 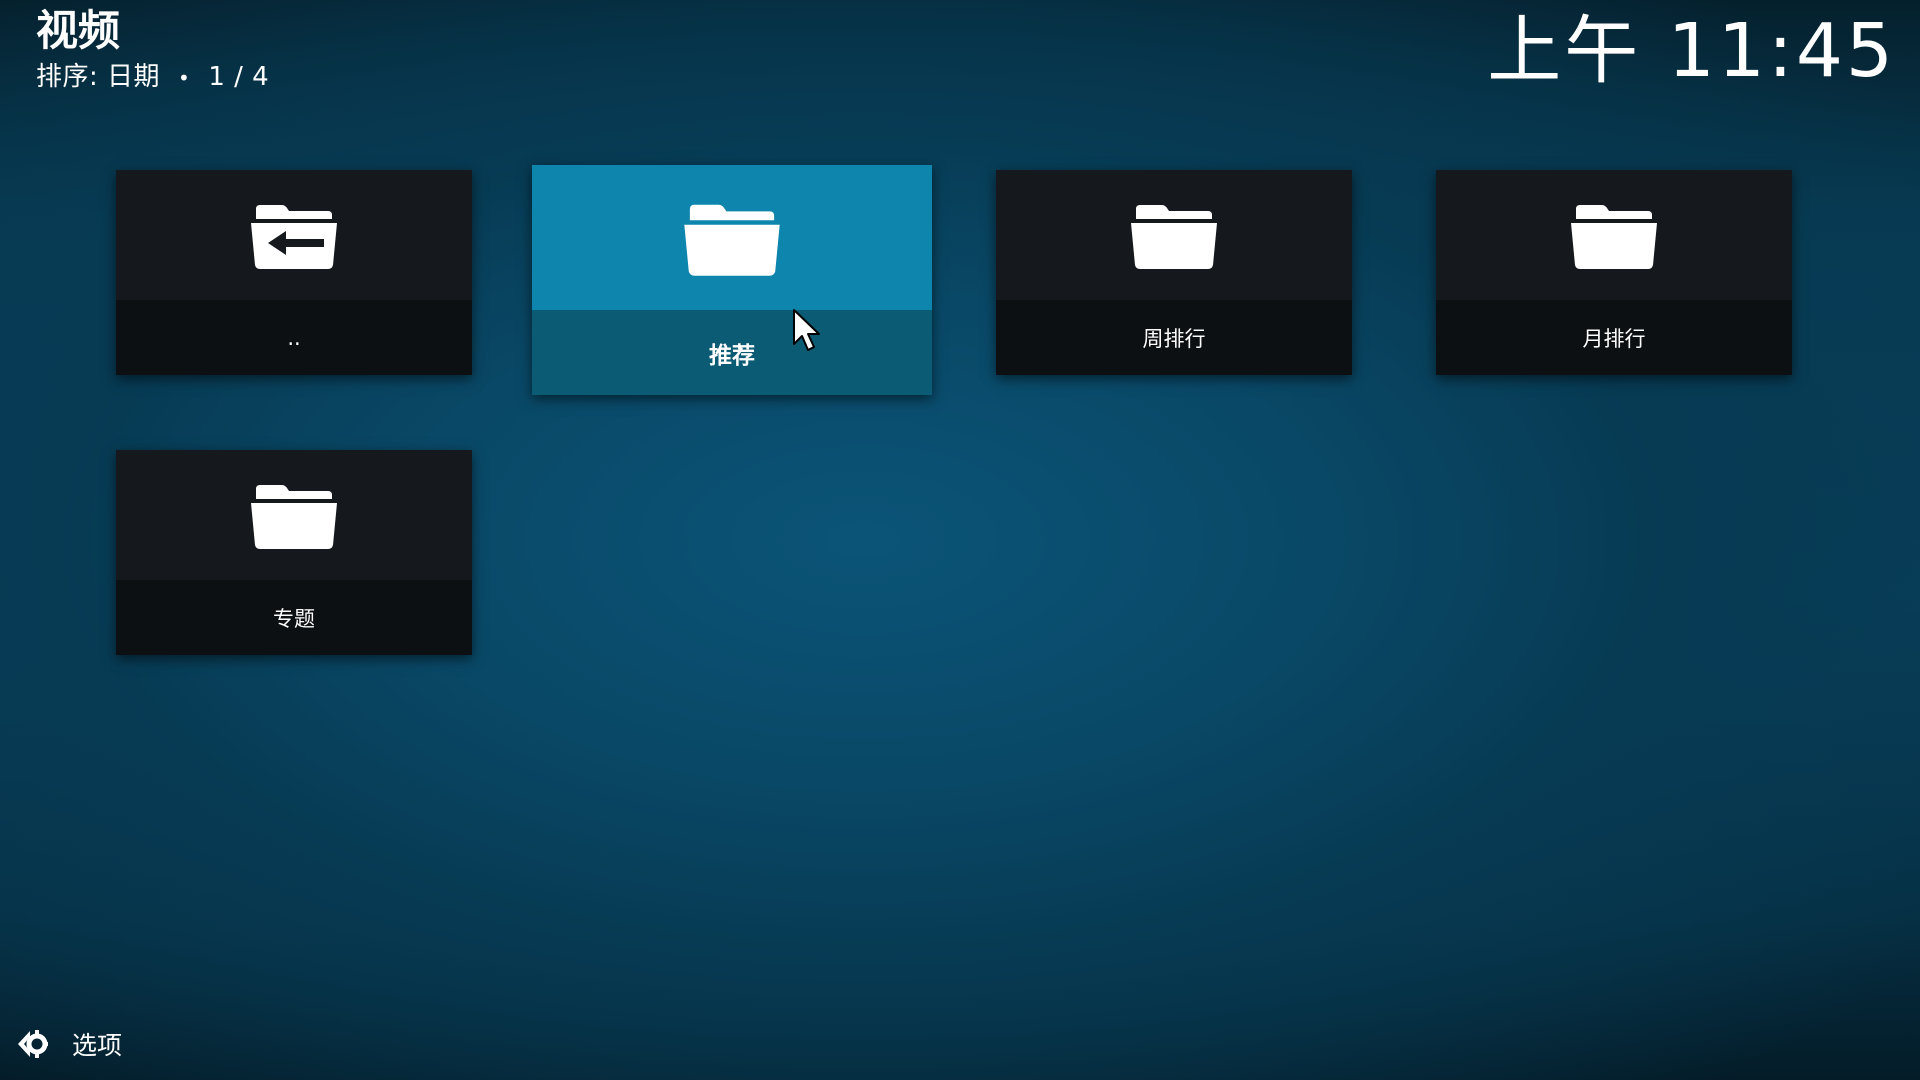 I want to click on folder-tile-monthly: 月排行, so click(x=1614, y=272).